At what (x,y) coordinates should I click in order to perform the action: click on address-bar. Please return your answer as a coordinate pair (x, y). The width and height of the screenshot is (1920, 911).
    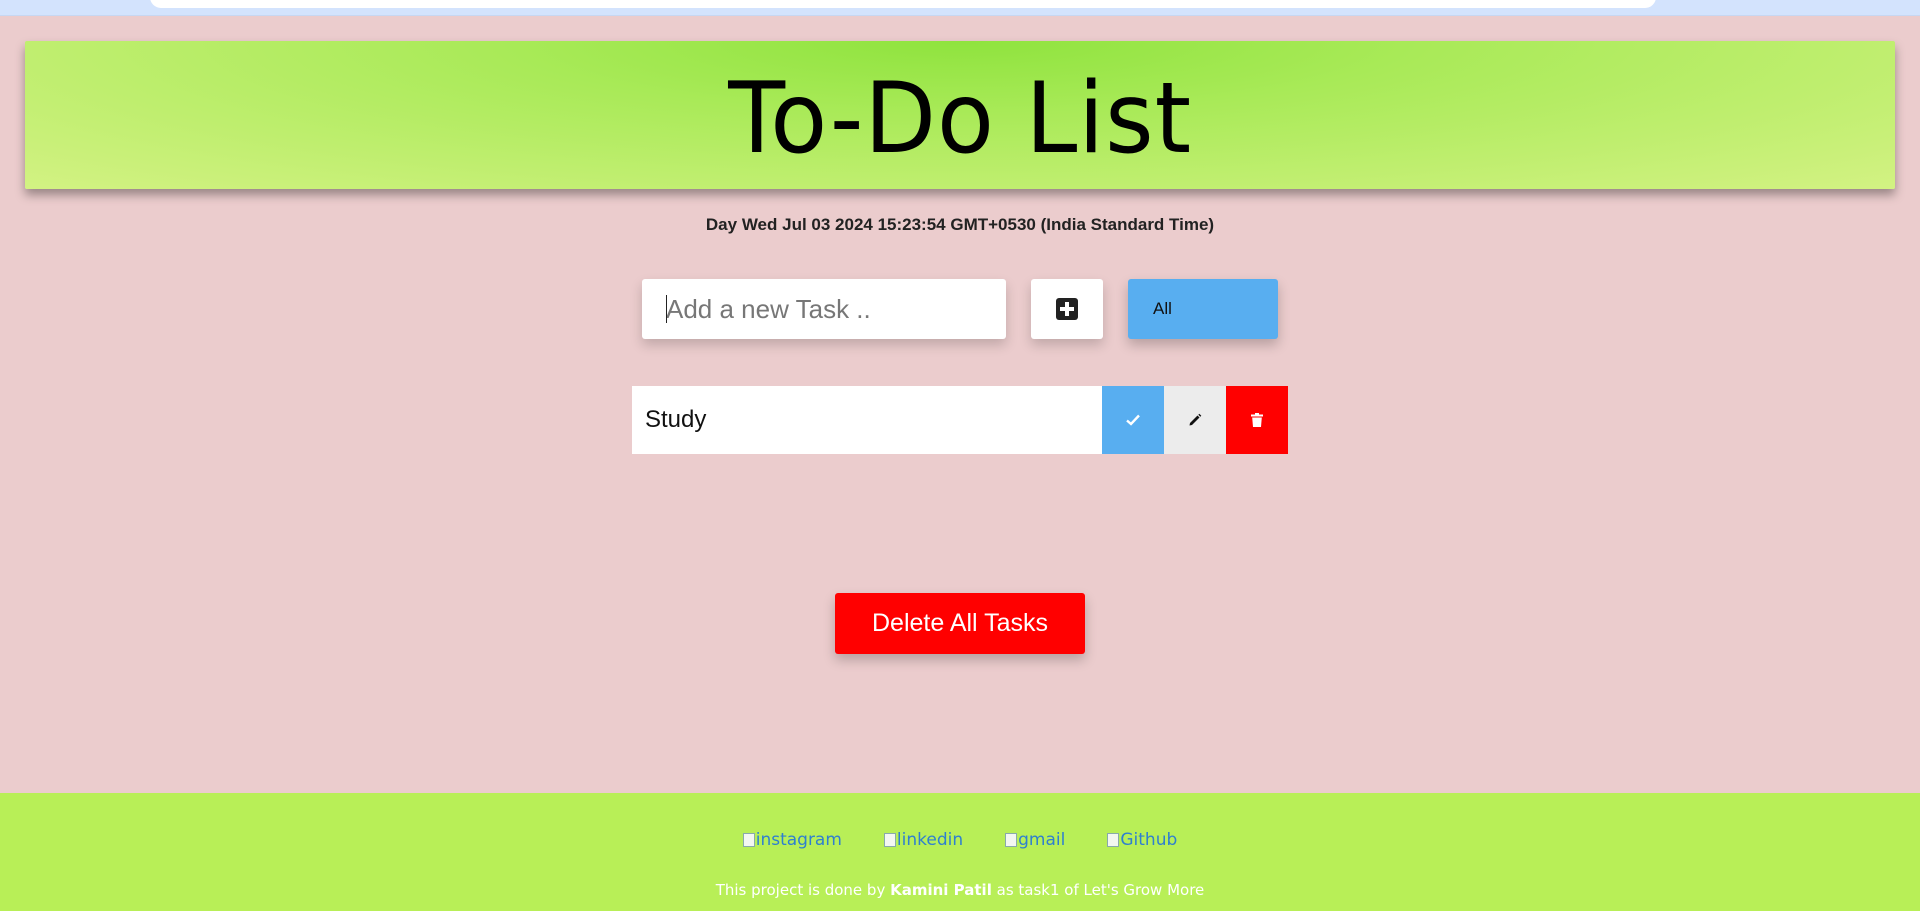
    Looking at the image, I should click on (903, 4).